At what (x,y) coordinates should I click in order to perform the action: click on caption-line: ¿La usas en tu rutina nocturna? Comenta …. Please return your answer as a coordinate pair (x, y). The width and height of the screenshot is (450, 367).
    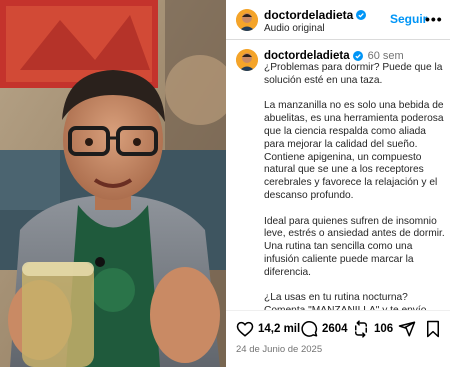
    Looking at the image, I should click on (345, 301).